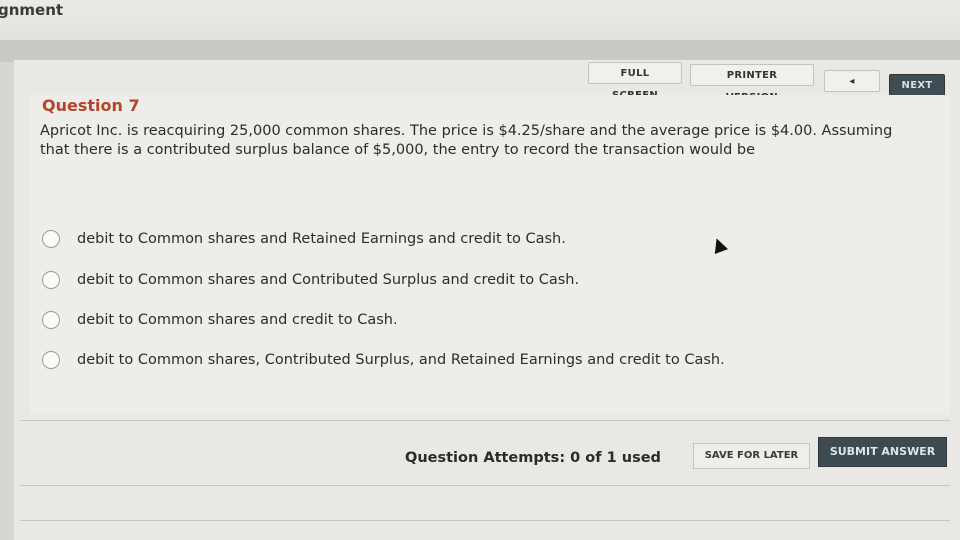 The width and height of the screenshot is (960, 540). Describe the element at coordinates (485, 420) in the screenshot. I see `section-divider` at that location.